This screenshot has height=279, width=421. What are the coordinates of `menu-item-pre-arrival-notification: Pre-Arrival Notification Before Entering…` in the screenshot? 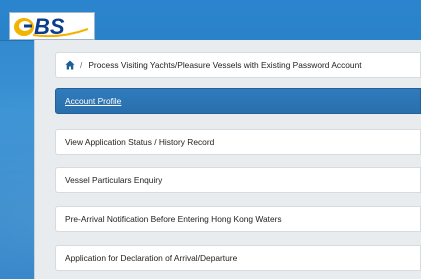 It's located at (238, 219).